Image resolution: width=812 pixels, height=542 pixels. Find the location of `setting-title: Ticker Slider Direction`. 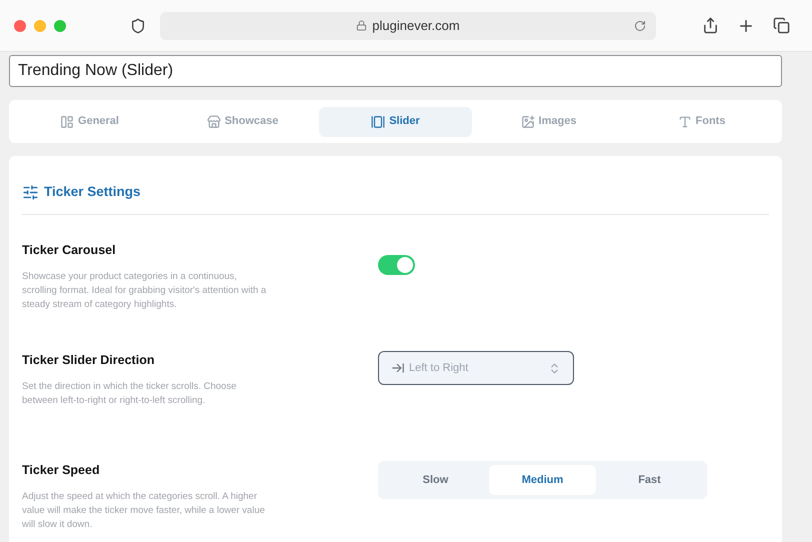

setting-title: Ticker Slider Direction is located at coordinates (89, 361).